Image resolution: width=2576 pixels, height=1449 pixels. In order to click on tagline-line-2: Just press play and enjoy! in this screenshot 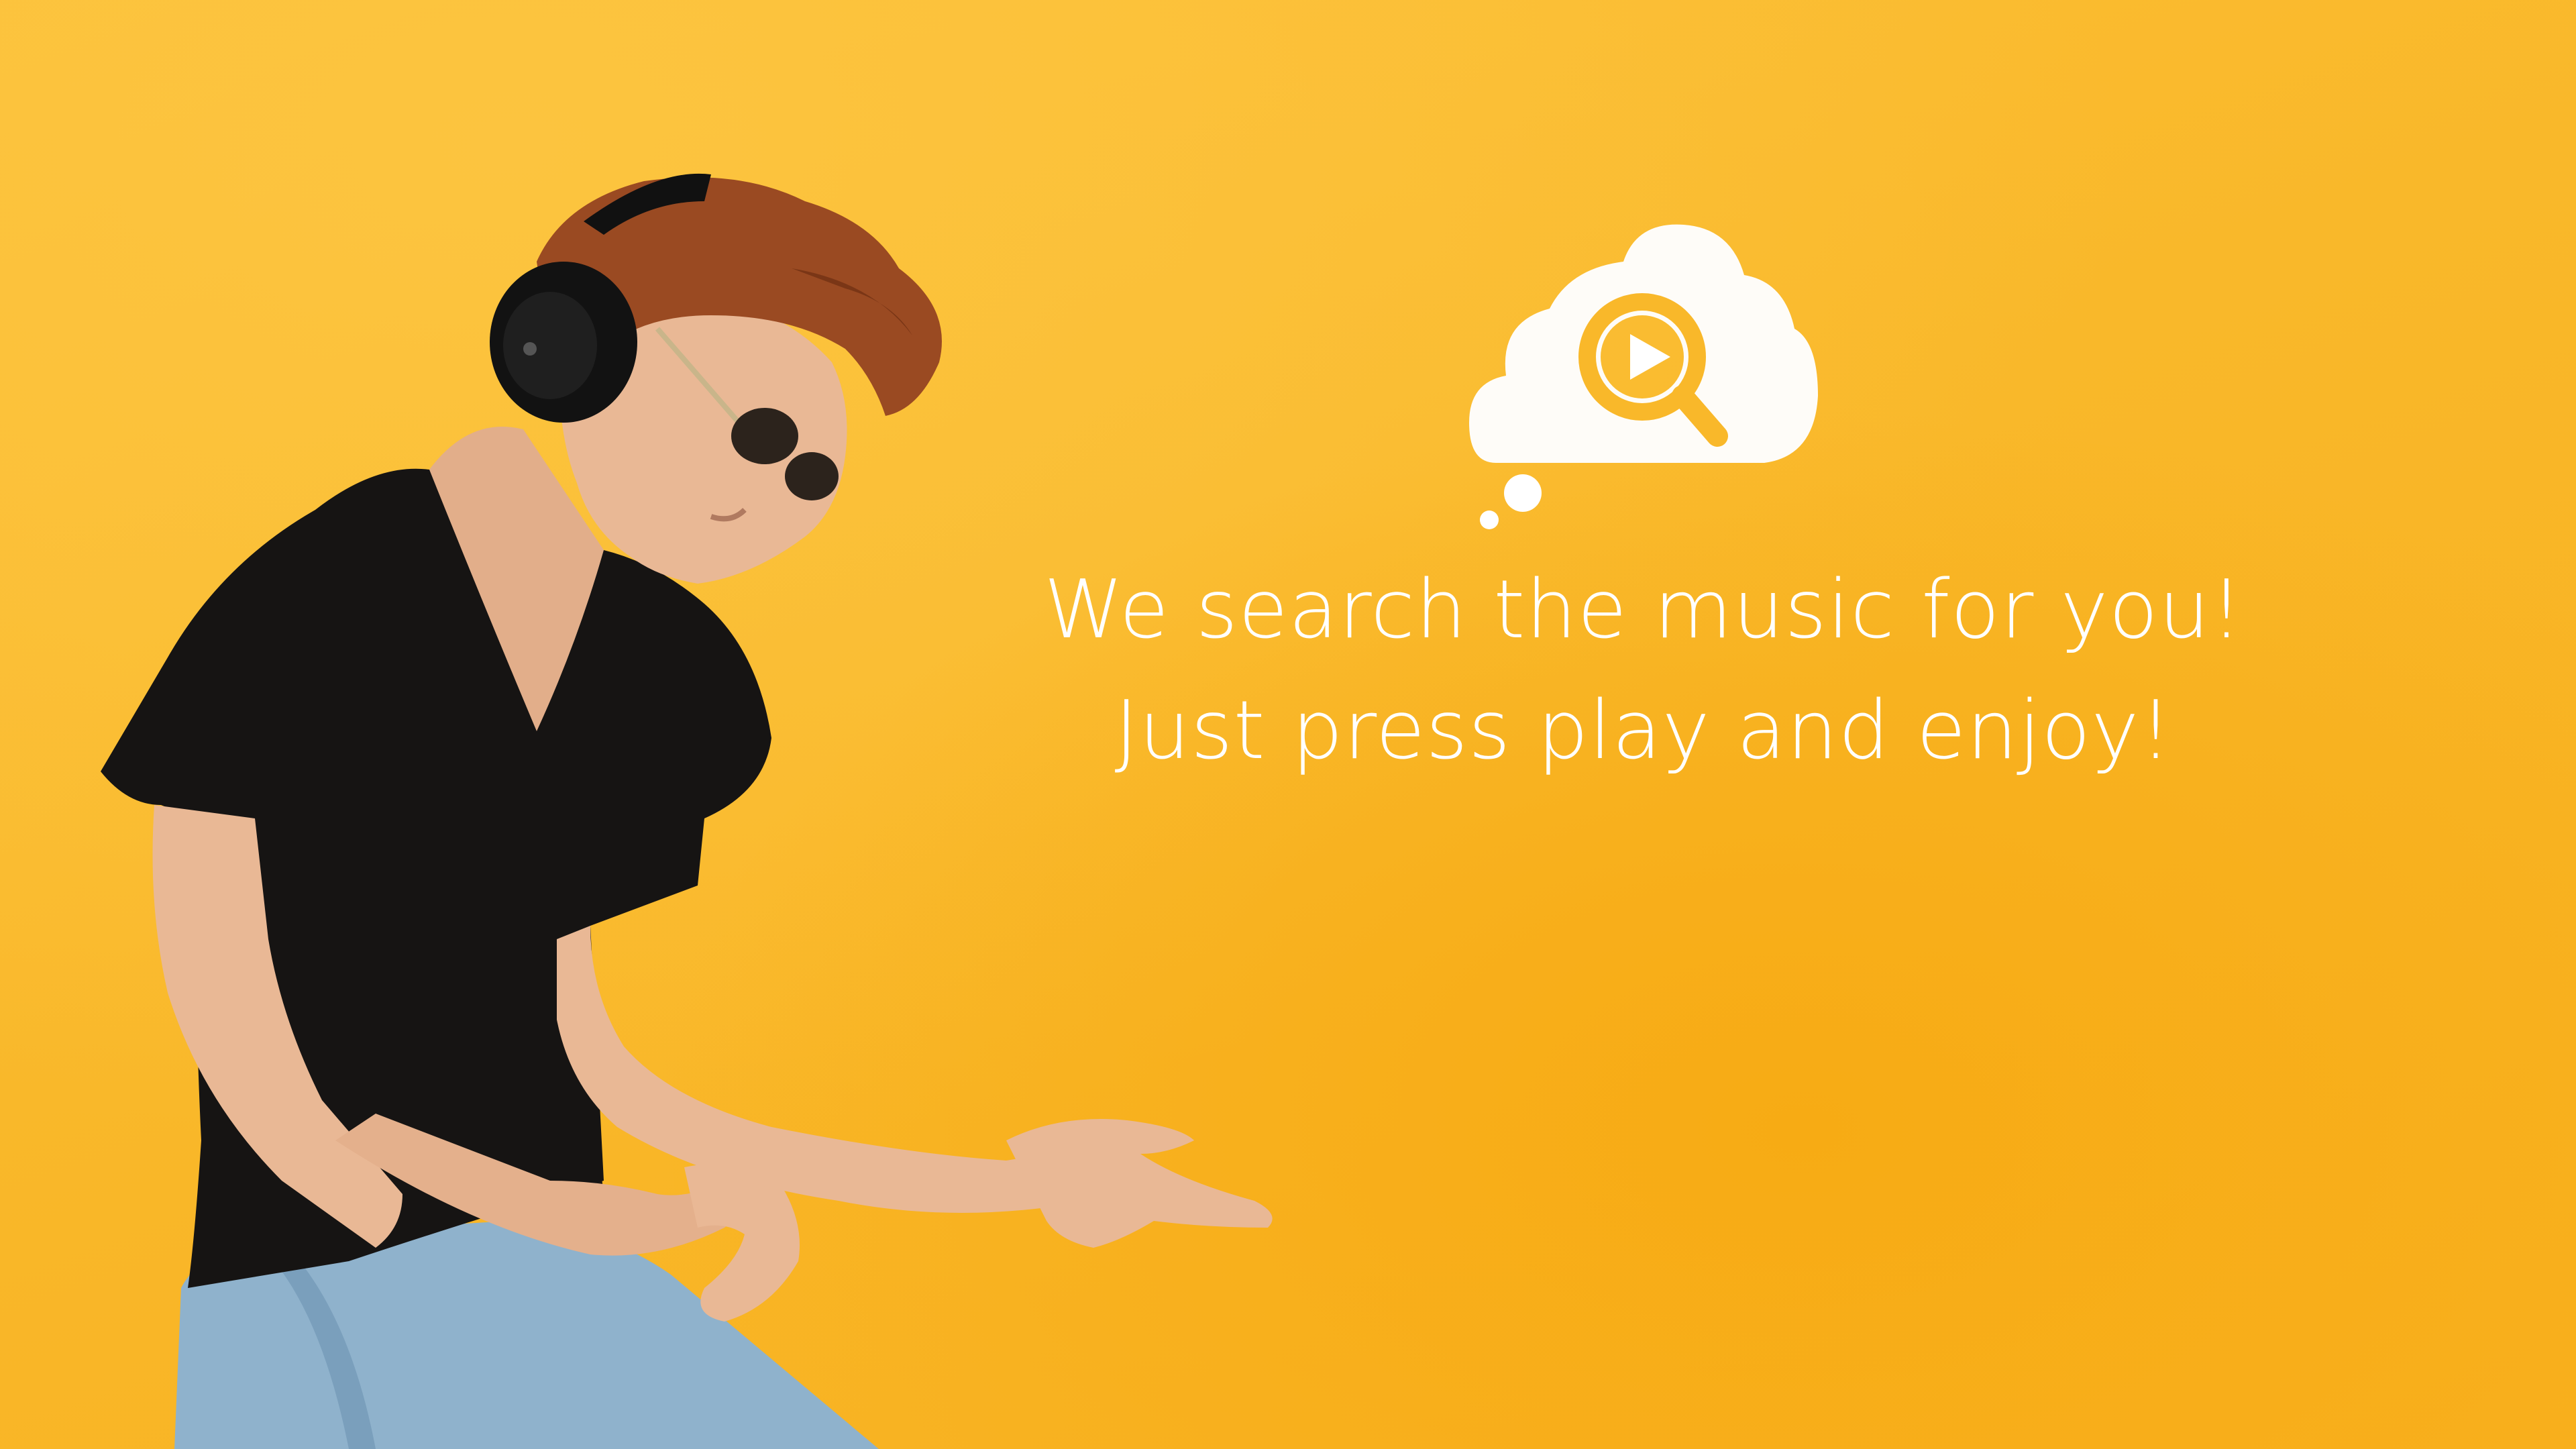, I will do `click(1643, 730)`.